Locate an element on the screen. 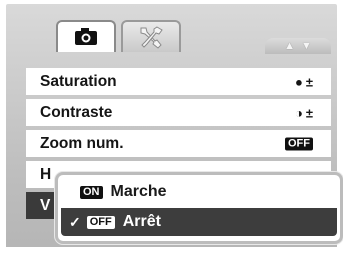  menu-item-saturation: Saturation ● ± is located at coordinates (178, 81).